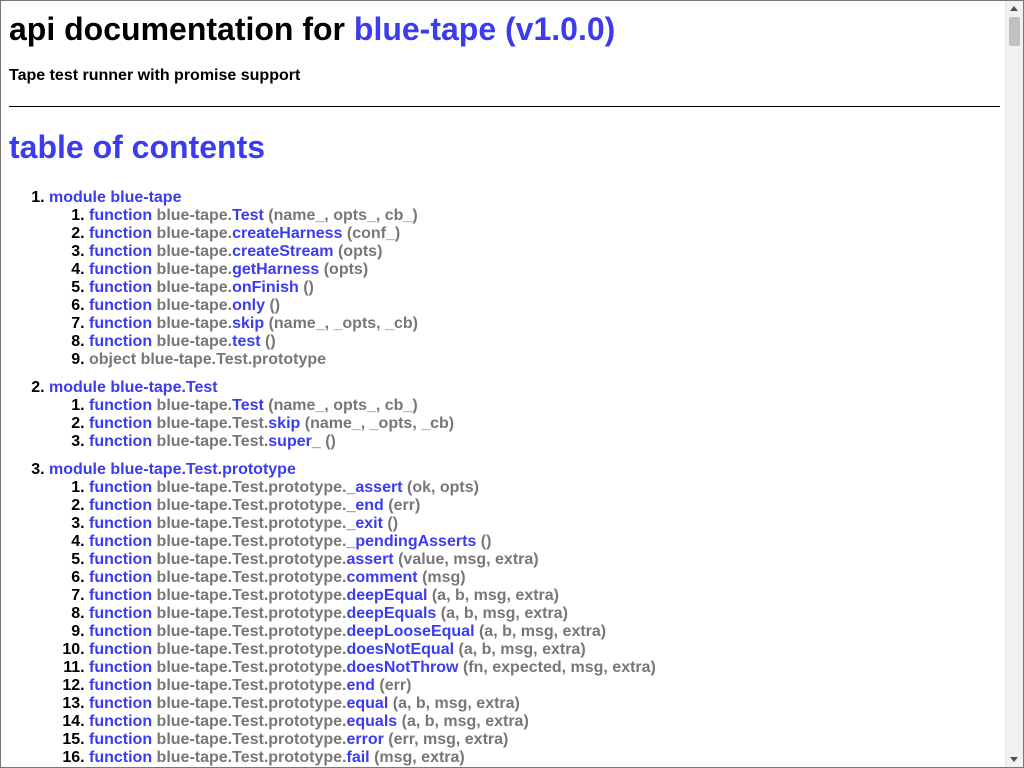 The height and width of the screenshot is (768, 1024). I want to click on member-link: function blue-tape.Test.super_ (), so click(212, 441).